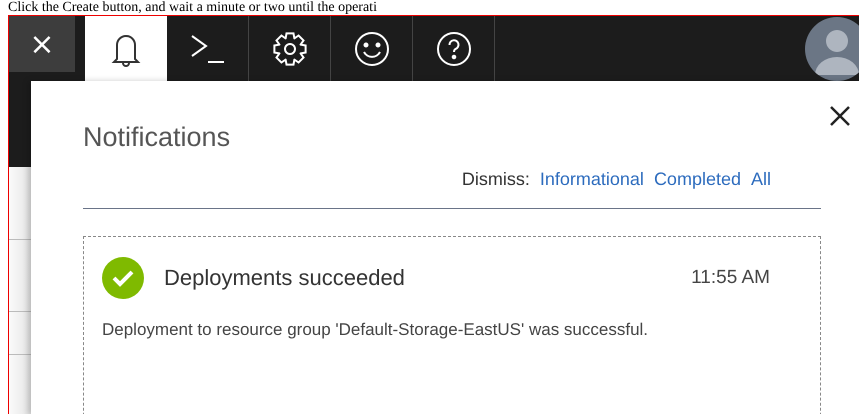  Describe the element at coordinates (730, 278) in the screenshot. I see `notification-time: 11:55 AM` at that location.